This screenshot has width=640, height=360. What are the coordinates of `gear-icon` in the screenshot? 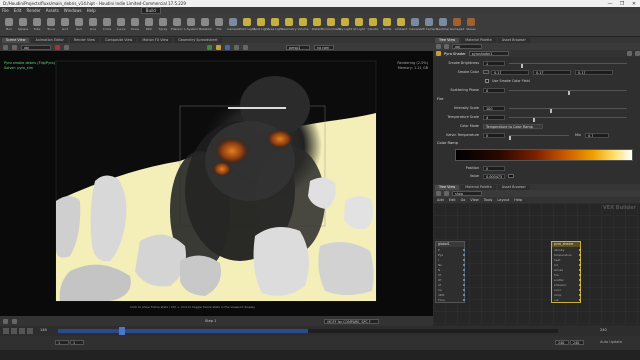 It's located at (629, 53).